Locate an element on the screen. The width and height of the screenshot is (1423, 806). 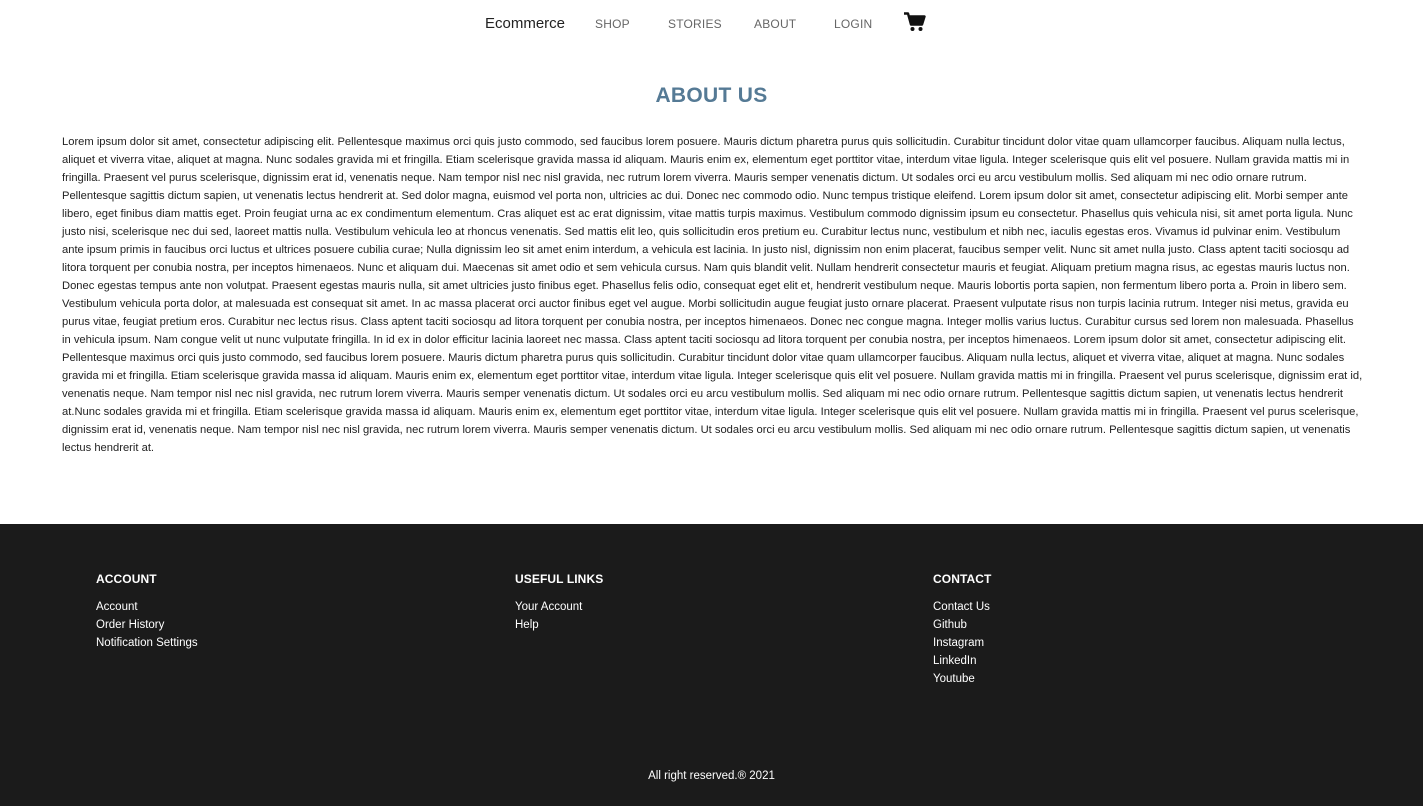
footer-contact-heading: CONTACT is located at coordinates (962, 579).